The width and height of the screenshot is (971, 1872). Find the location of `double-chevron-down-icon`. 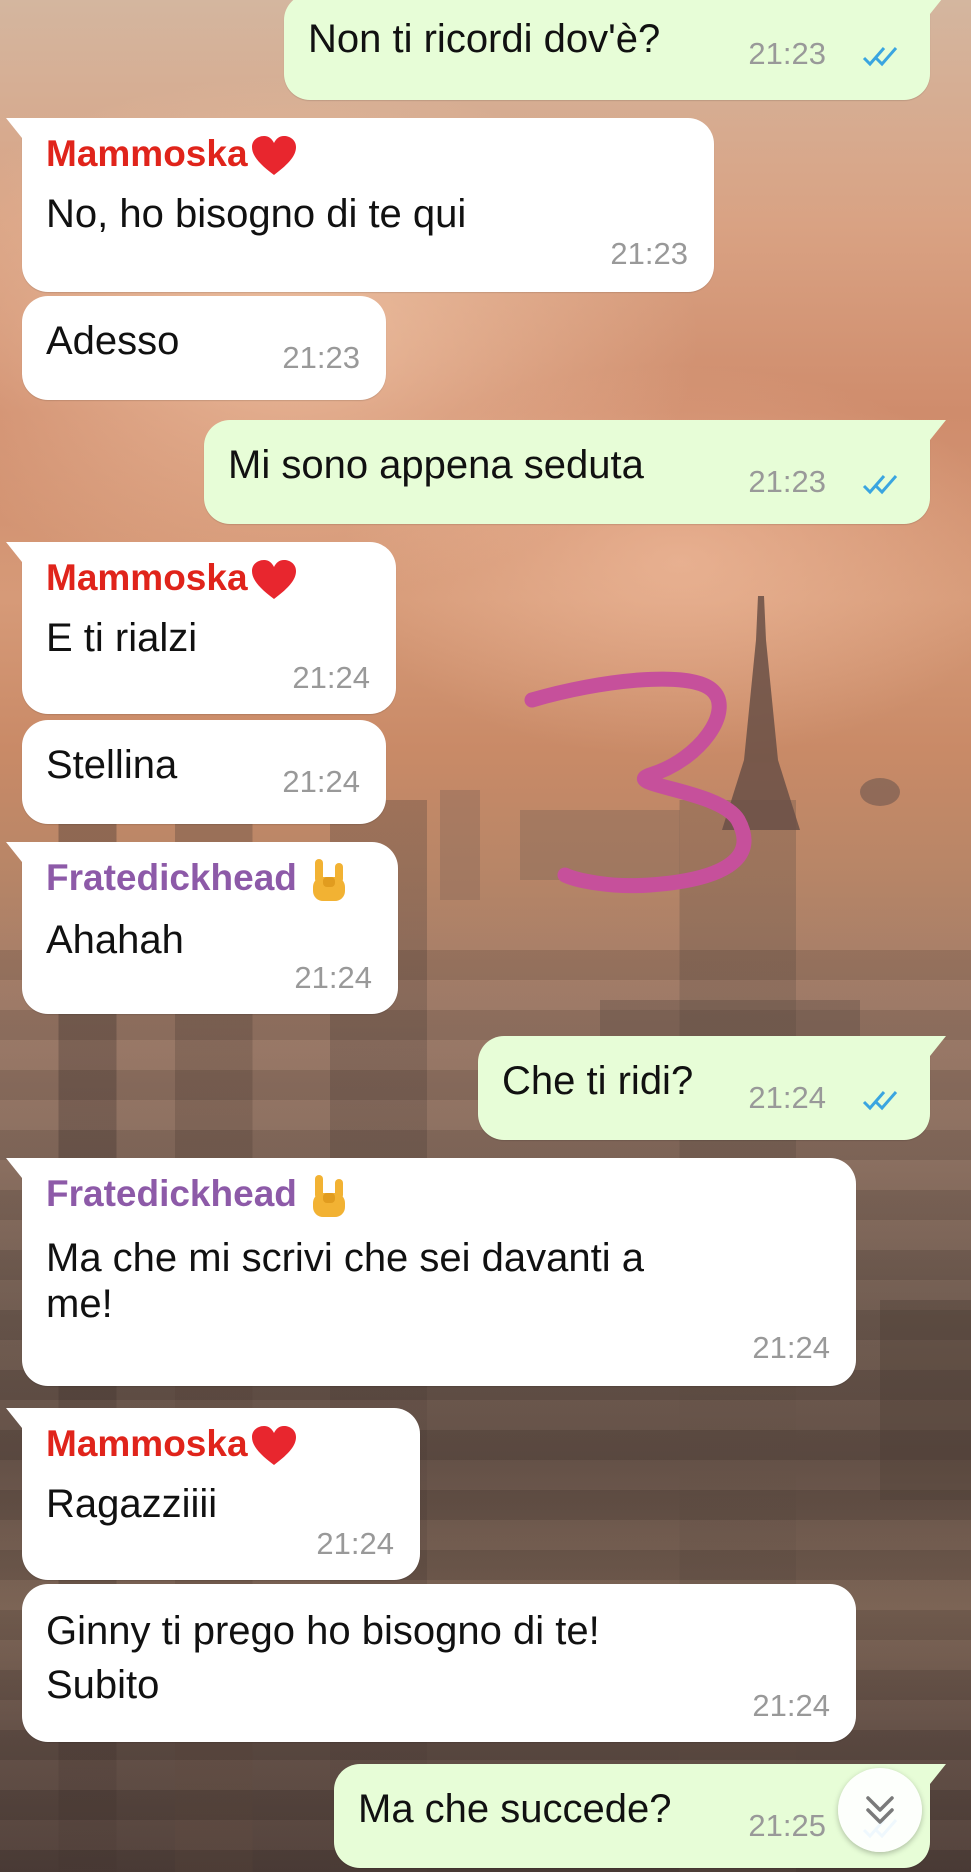

double-chevron-down-icon is located at coordinates (880, 1810).